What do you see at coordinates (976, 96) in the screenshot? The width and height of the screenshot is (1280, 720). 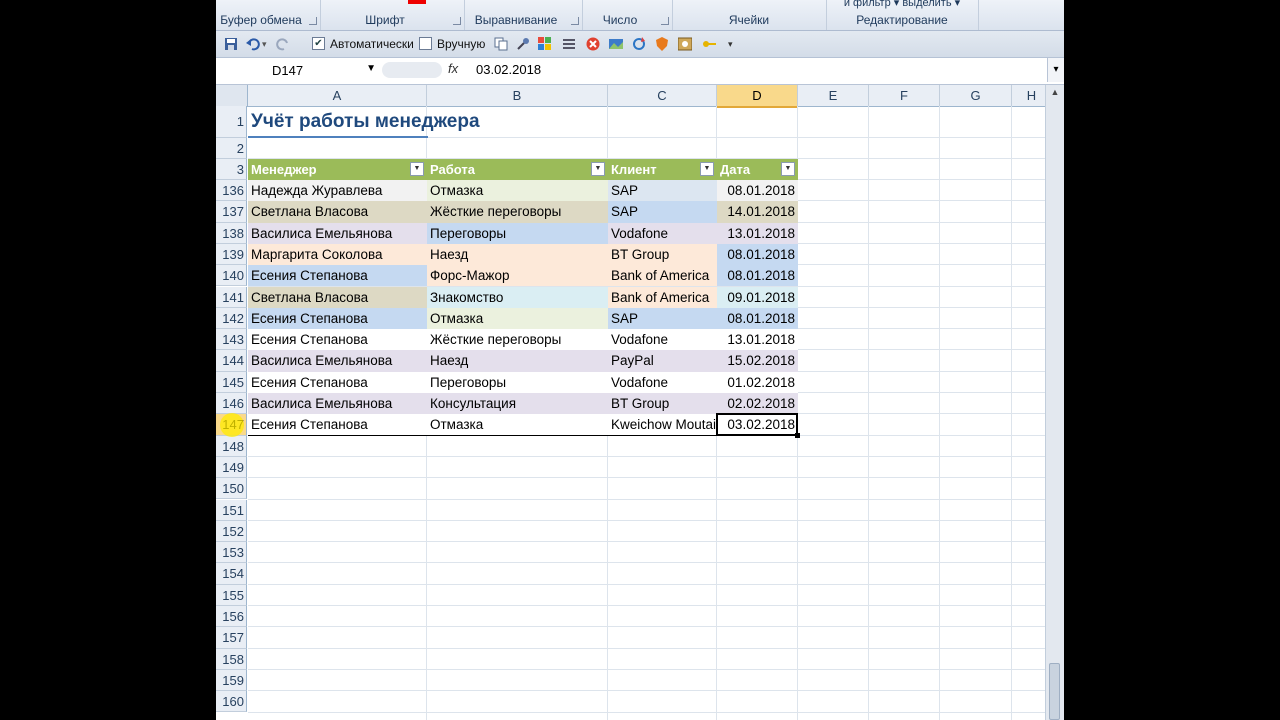 I see `column-header-g: G` at bounding box center [976, 96].